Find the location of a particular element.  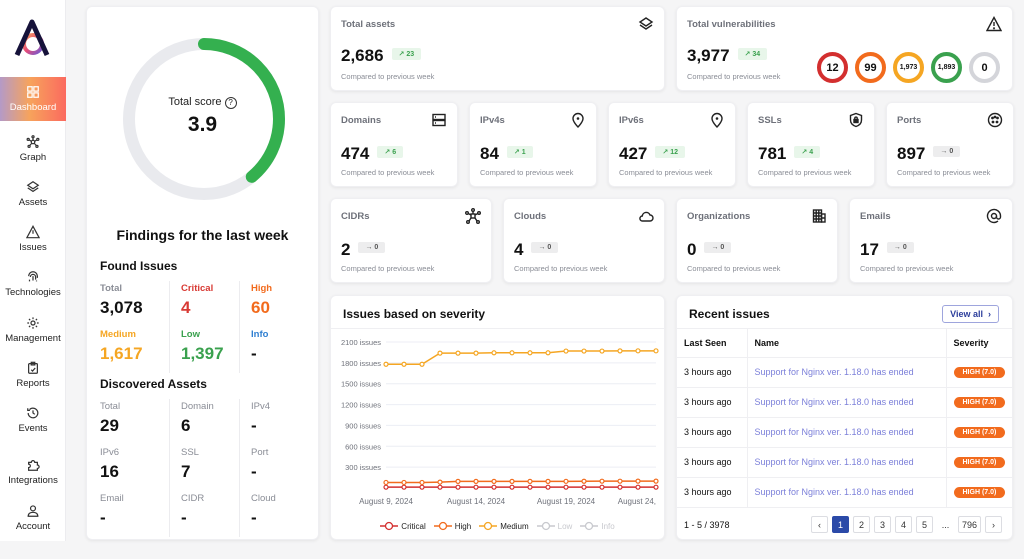

column-header: Name is located at coordinates (847, 343).